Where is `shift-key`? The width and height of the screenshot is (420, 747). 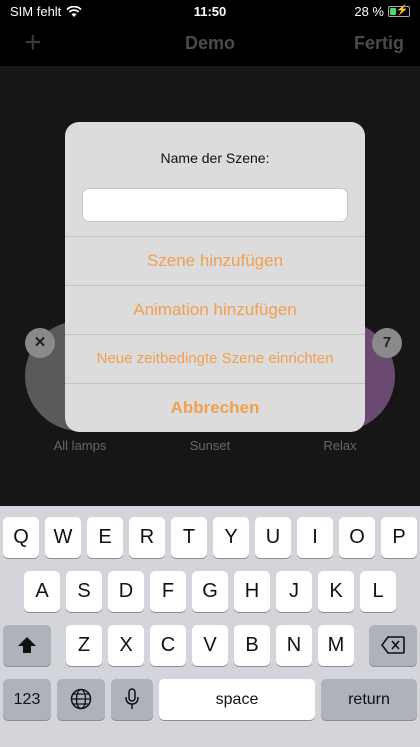
shift-key is located at coordinates (27, 645).